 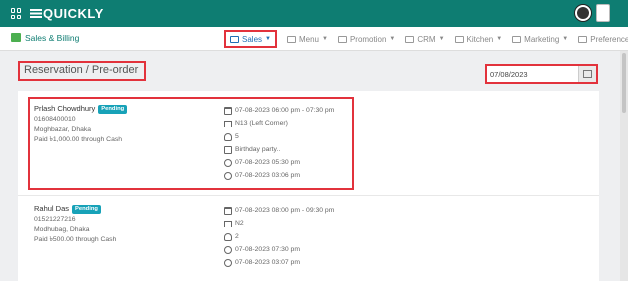 What do you see at coordinates (258, 149) in the screenshot?
I see `reservation-note: Birthday party..` at bounding box center [258, 149].